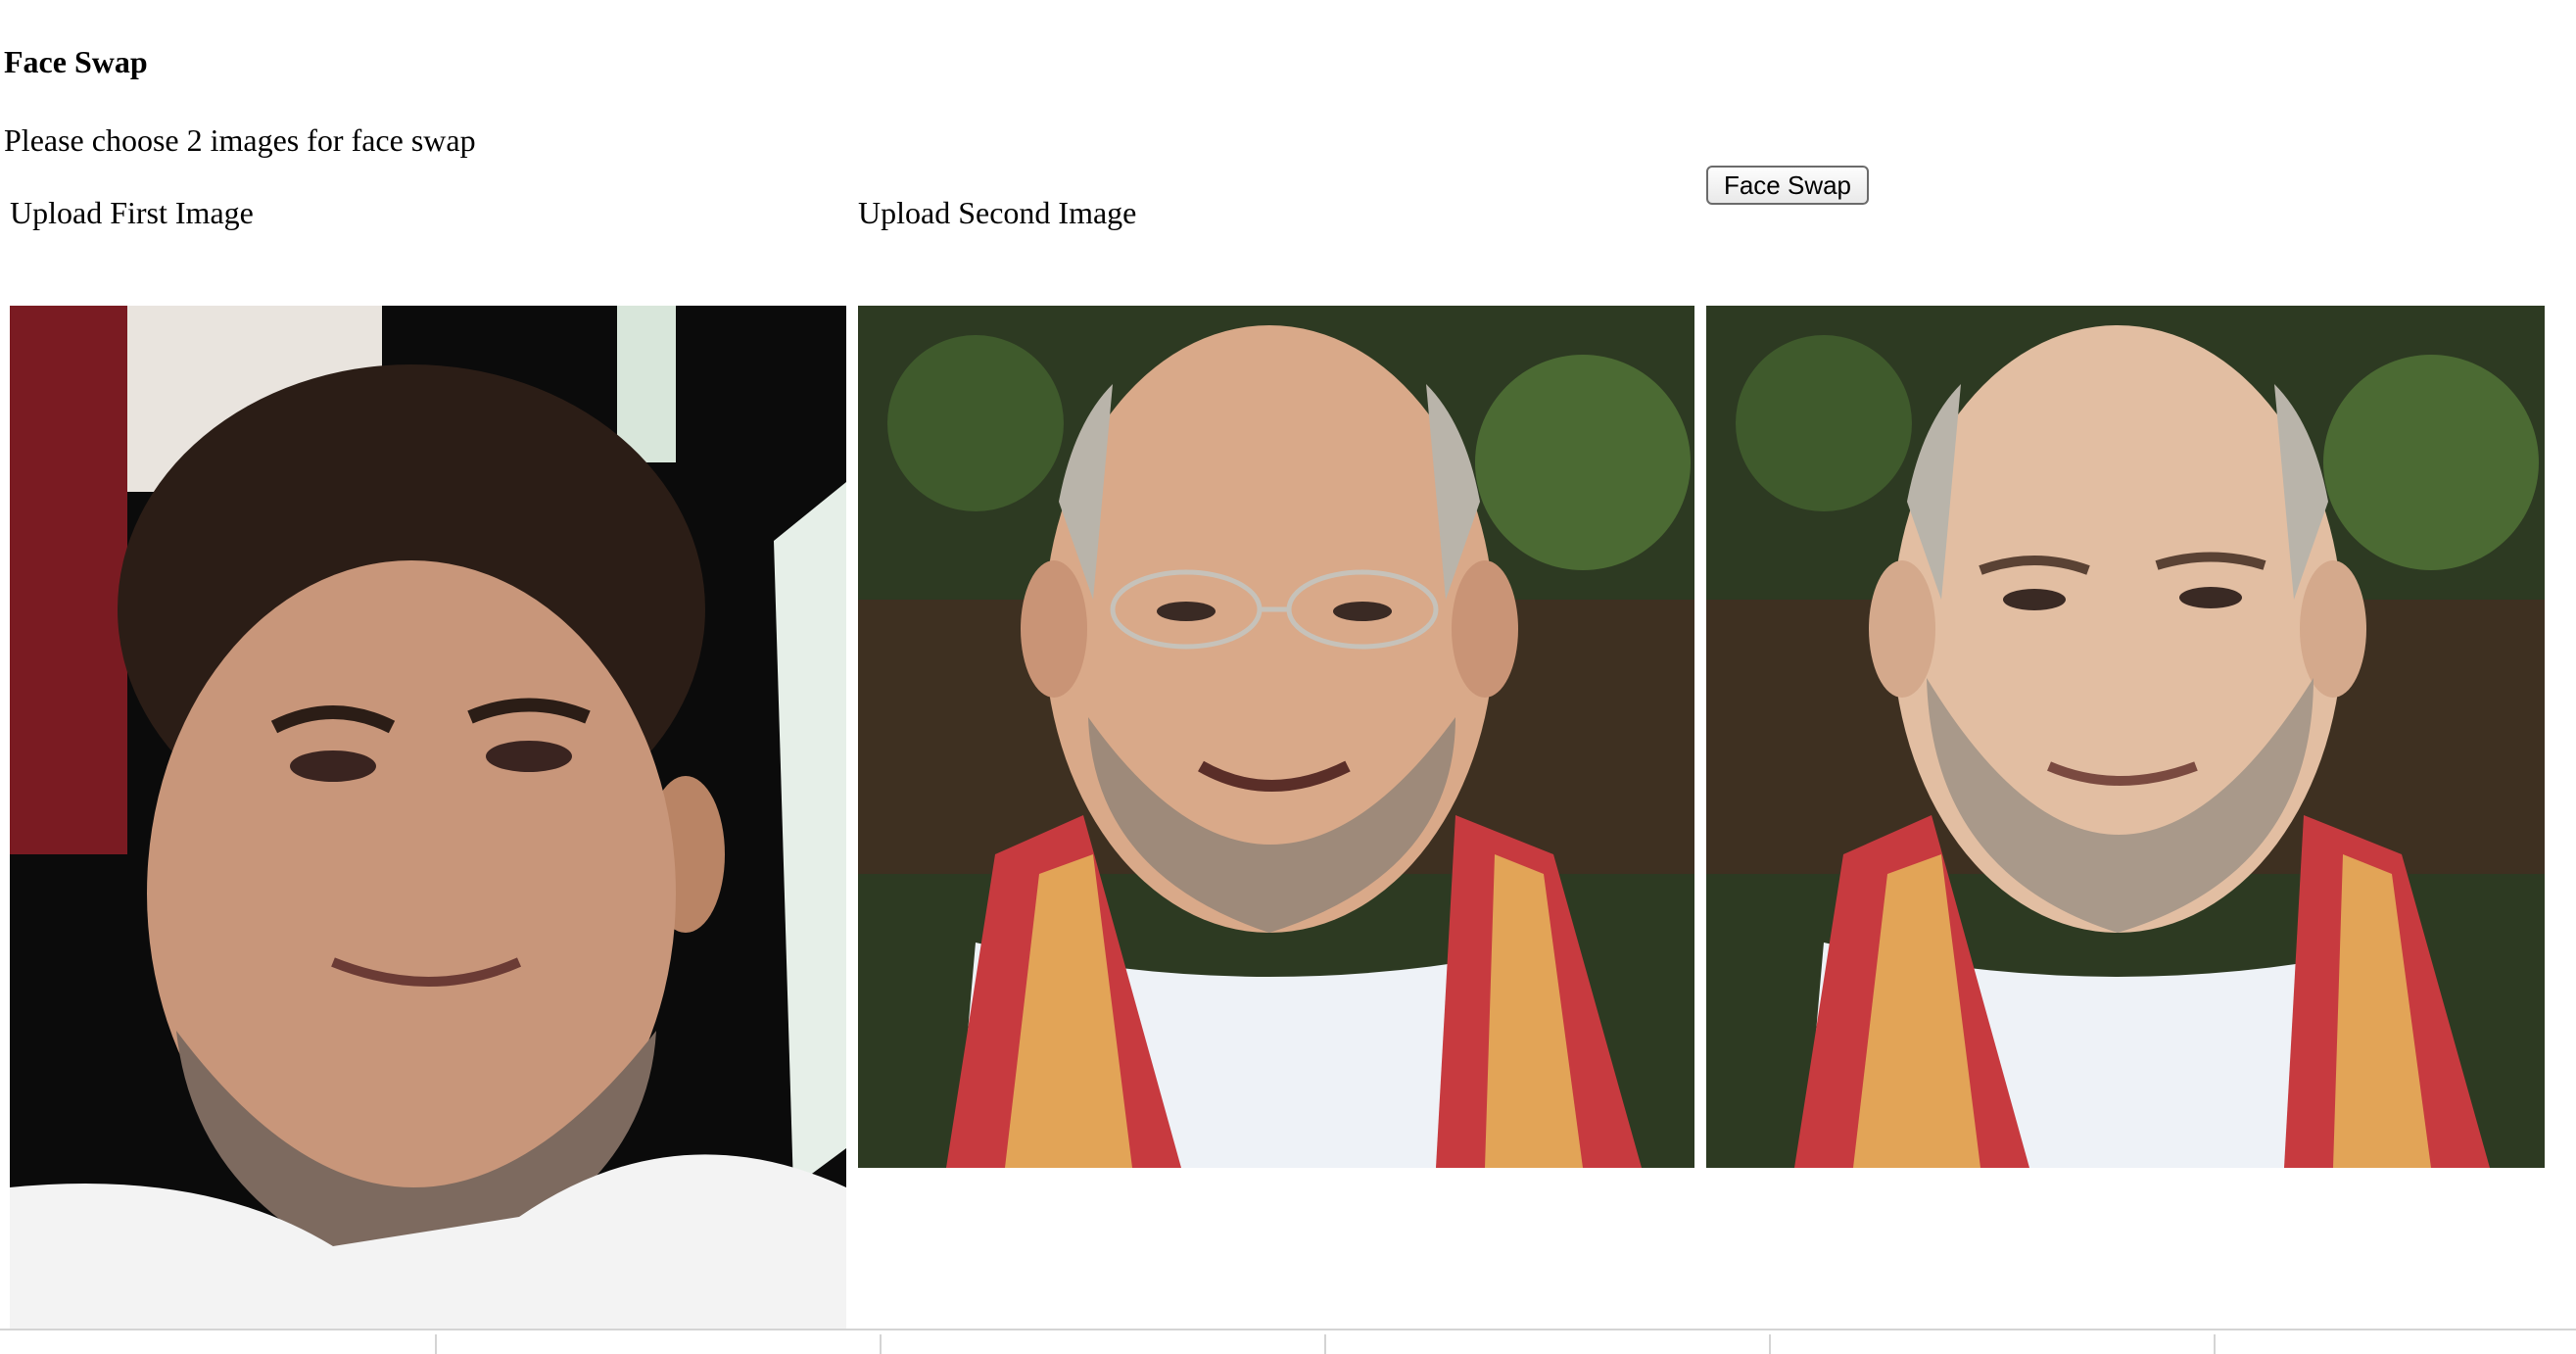  I want to click on upload-second-label: Upload Second Image, so click(997, 212).